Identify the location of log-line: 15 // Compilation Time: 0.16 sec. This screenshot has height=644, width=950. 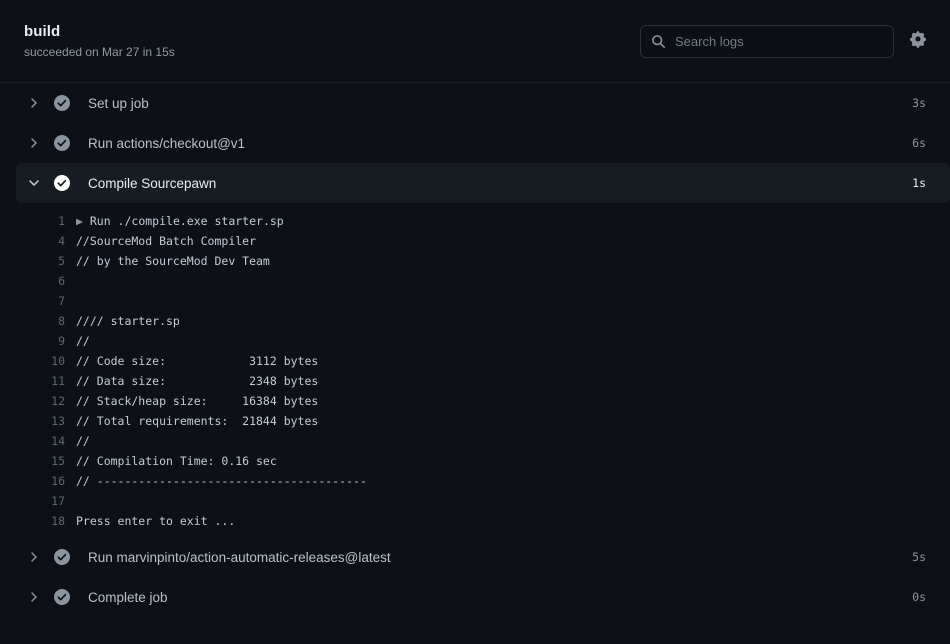
(475, 461).